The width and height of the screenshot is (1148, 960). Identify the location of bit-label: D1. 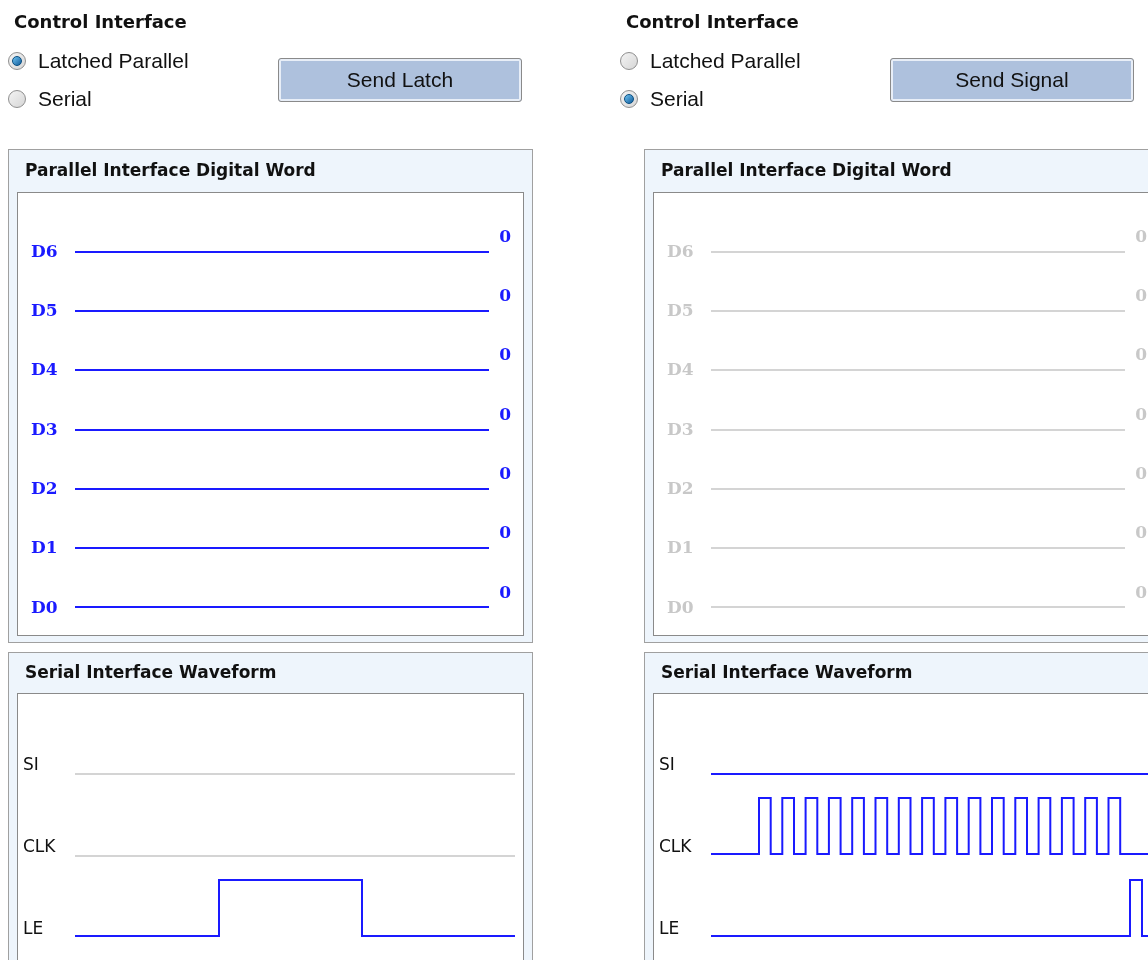
(45, 548).